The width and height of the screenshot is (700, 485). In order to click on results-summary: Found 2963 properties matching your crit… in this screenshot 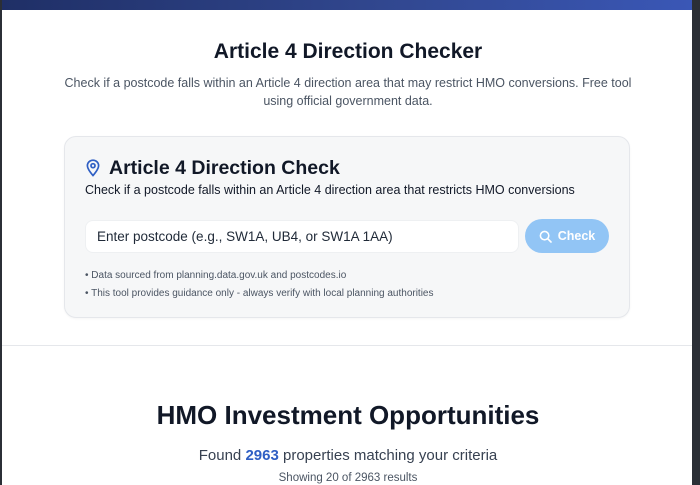, I will do `click(347, 455)`.